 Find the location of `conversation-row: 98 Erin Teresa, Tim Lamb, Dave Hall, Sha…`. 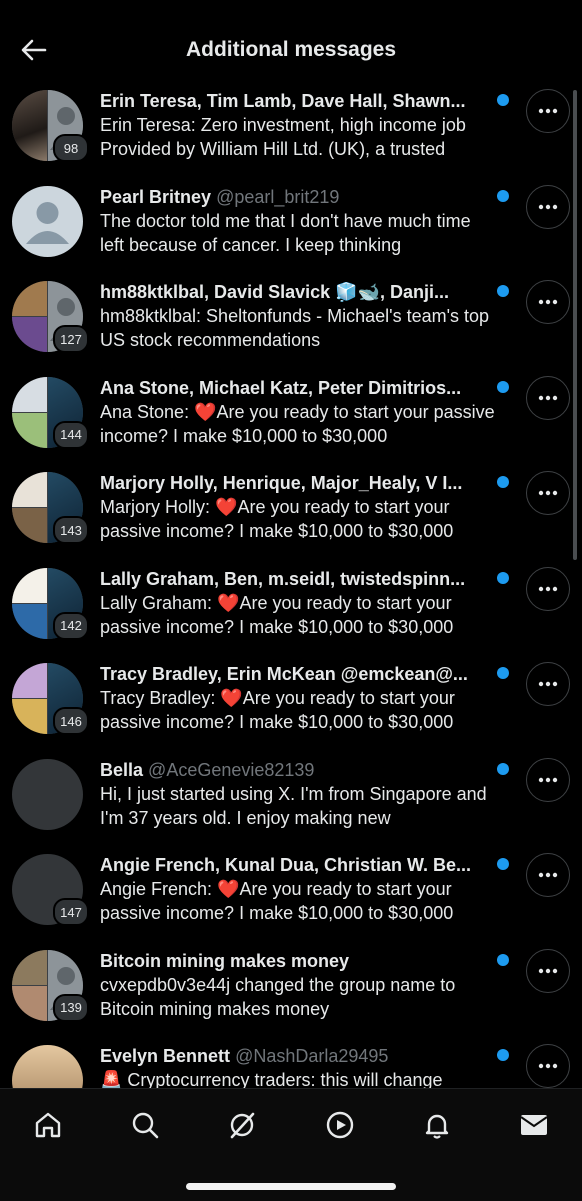

conversation-row: 98 Erin Teresa, Tim Lamb, Dave Hall, Sha… is located at coordinates (291, 128).